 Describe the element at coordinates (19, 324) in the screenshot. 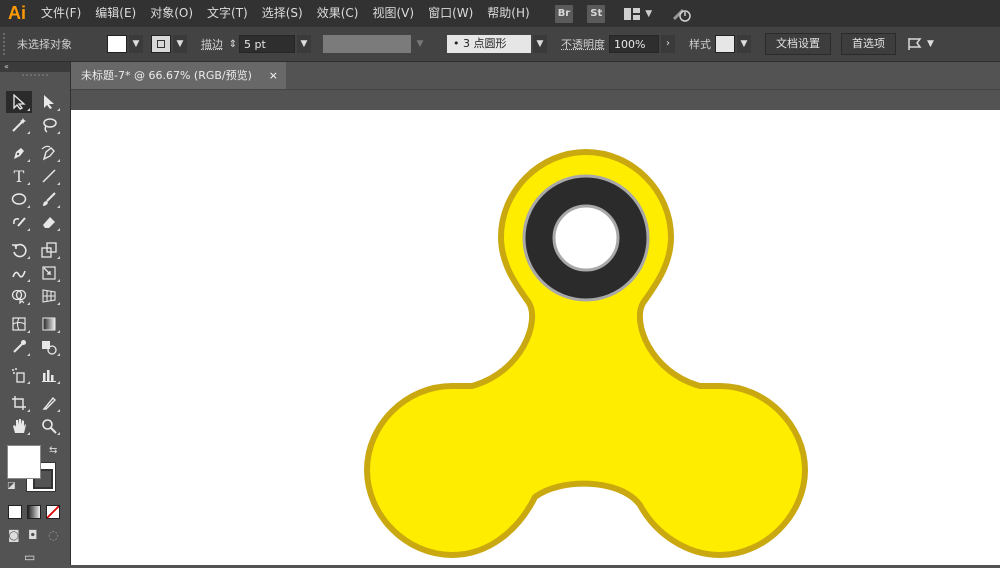

I see `mesh-tool` at that location.